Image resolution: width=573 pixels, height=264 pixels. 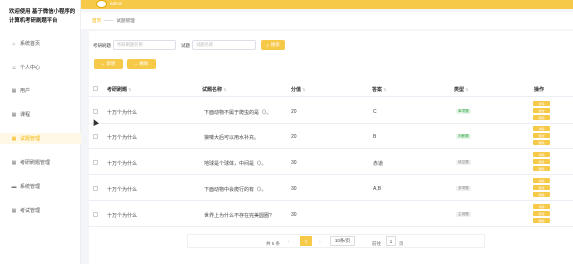 What do you see at coordinates (96, 21) in the screenshot?
I see `breadcrumb-home: 首页` at bounding box center [96, 21].